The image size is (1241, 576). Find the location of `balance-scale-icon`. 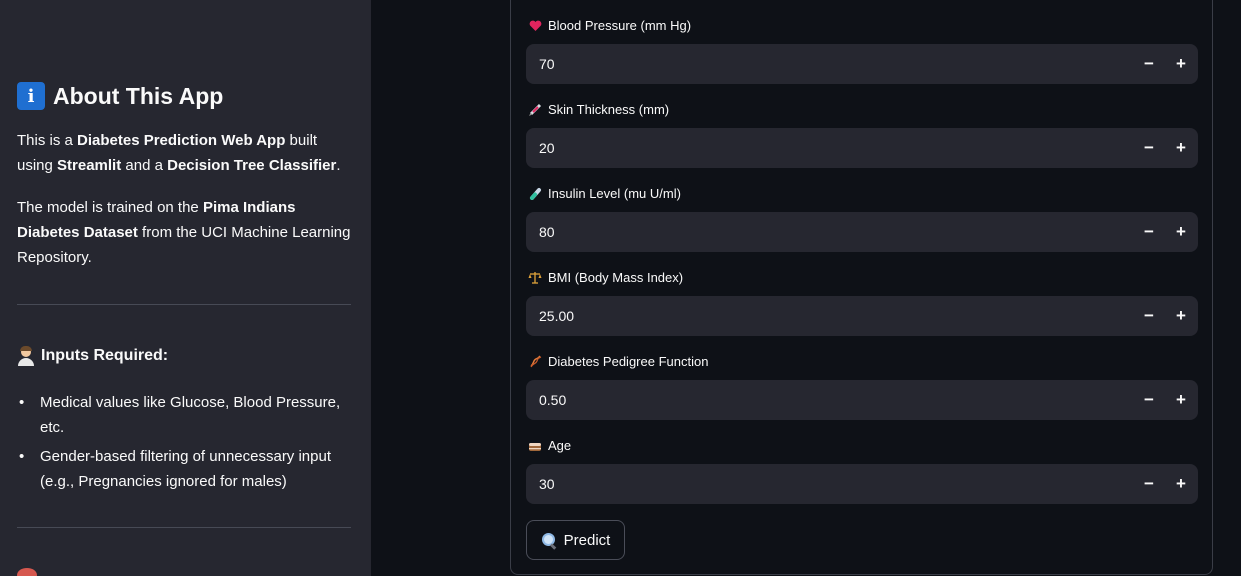

balance-scale-icon is located at coordinates (535, 278).